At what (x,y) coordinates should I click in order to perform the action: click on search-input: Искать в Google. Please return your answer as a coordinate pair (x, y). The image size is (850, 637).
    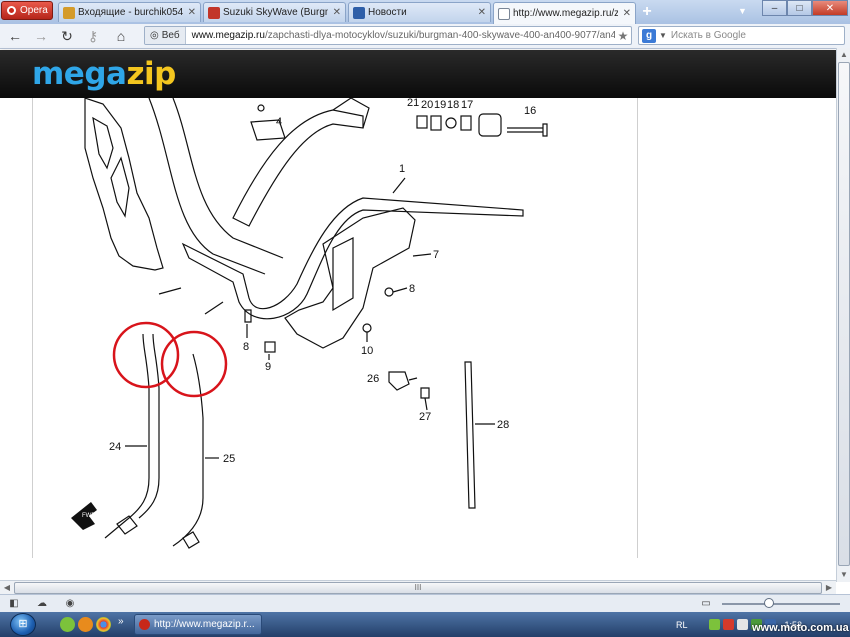
    Looking at the image, I should click on (708, 35).